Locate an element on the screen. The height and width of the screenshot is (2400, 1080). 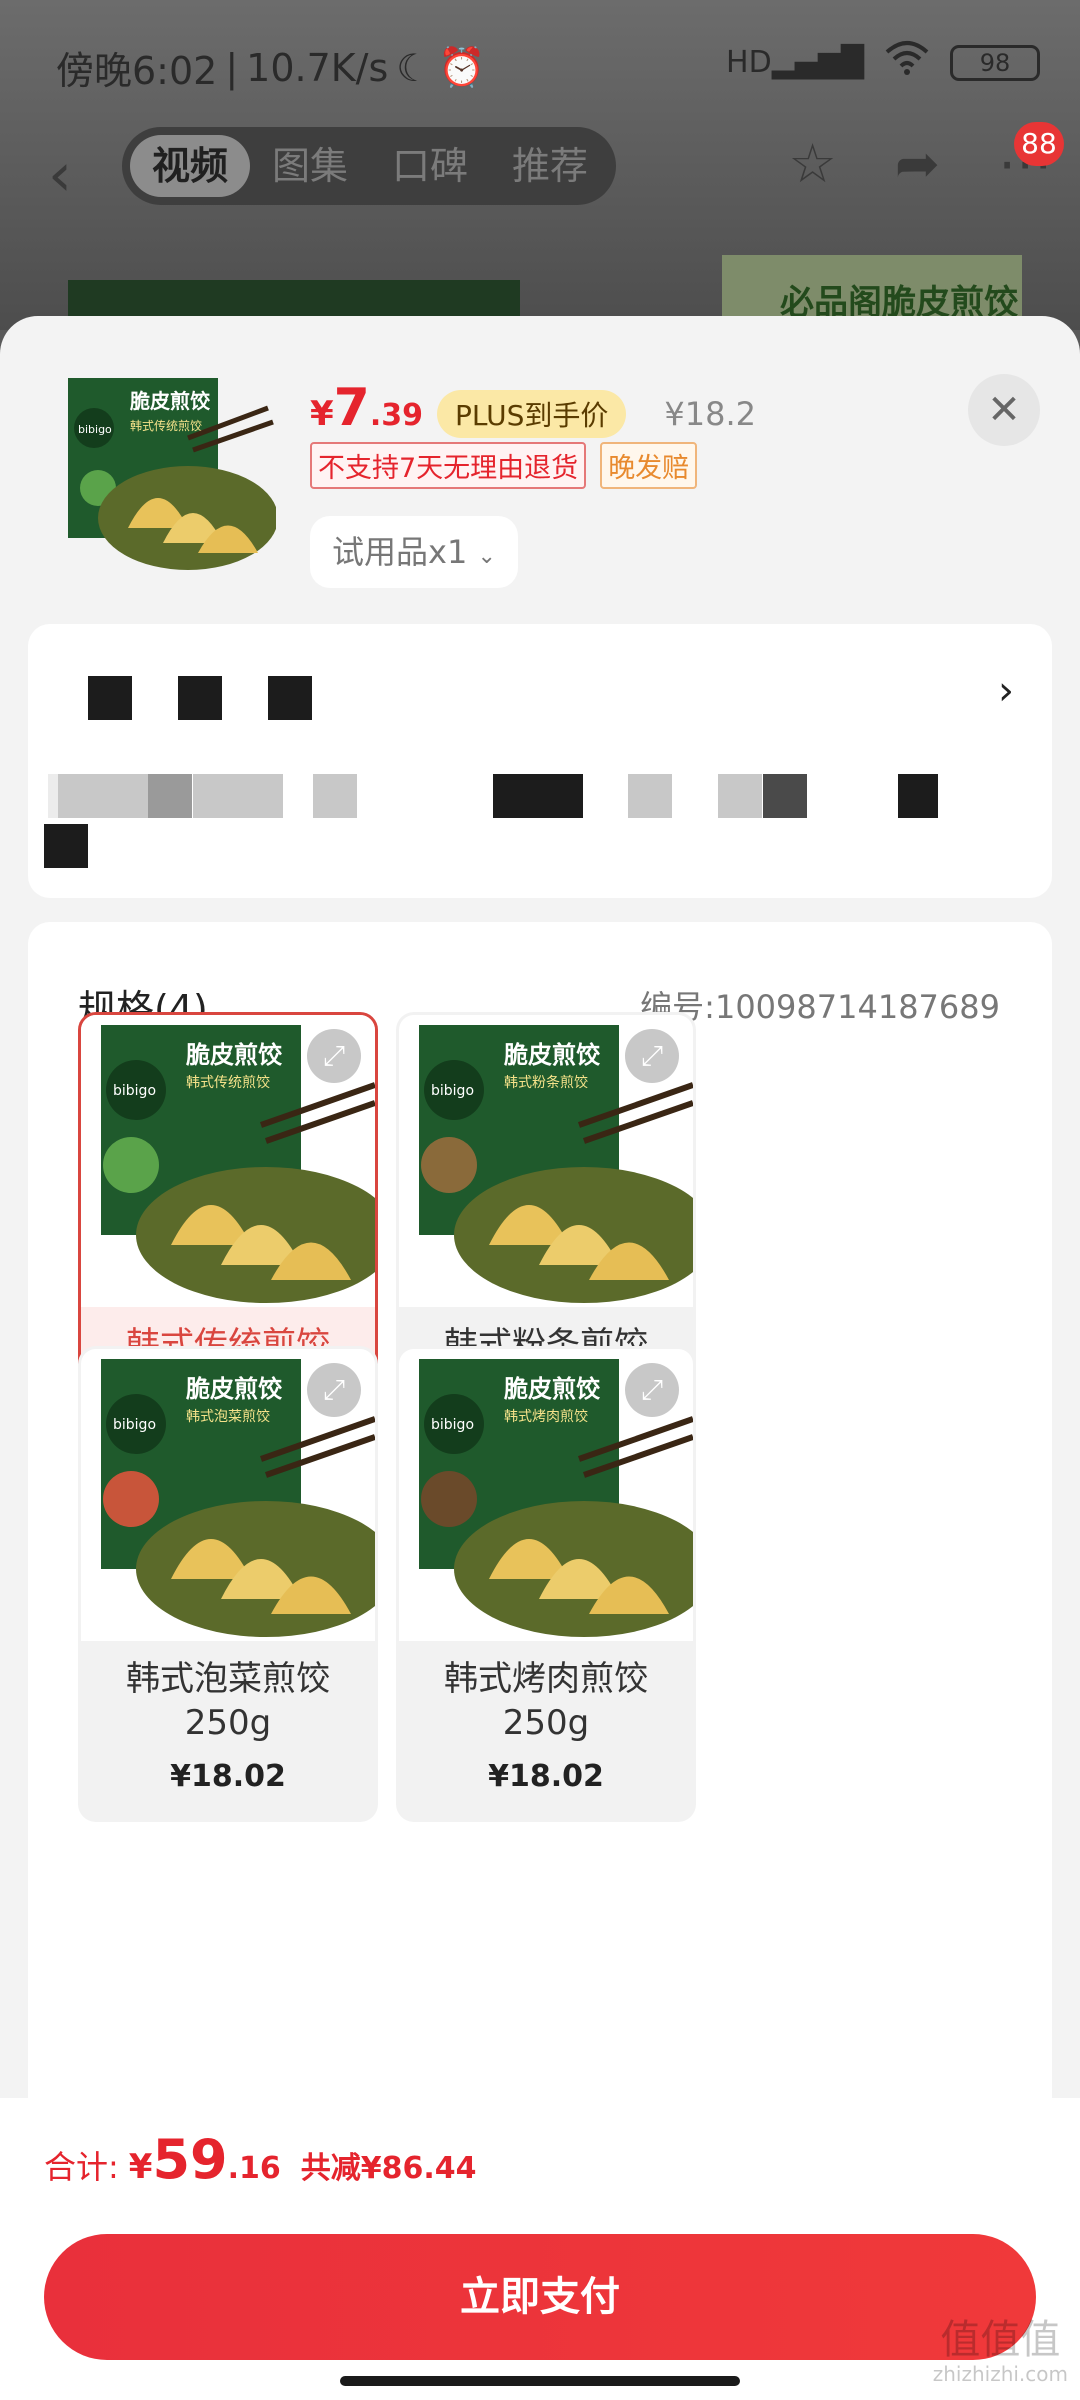
tab-reviews: 口碑 is located at coordinates (430, 166).